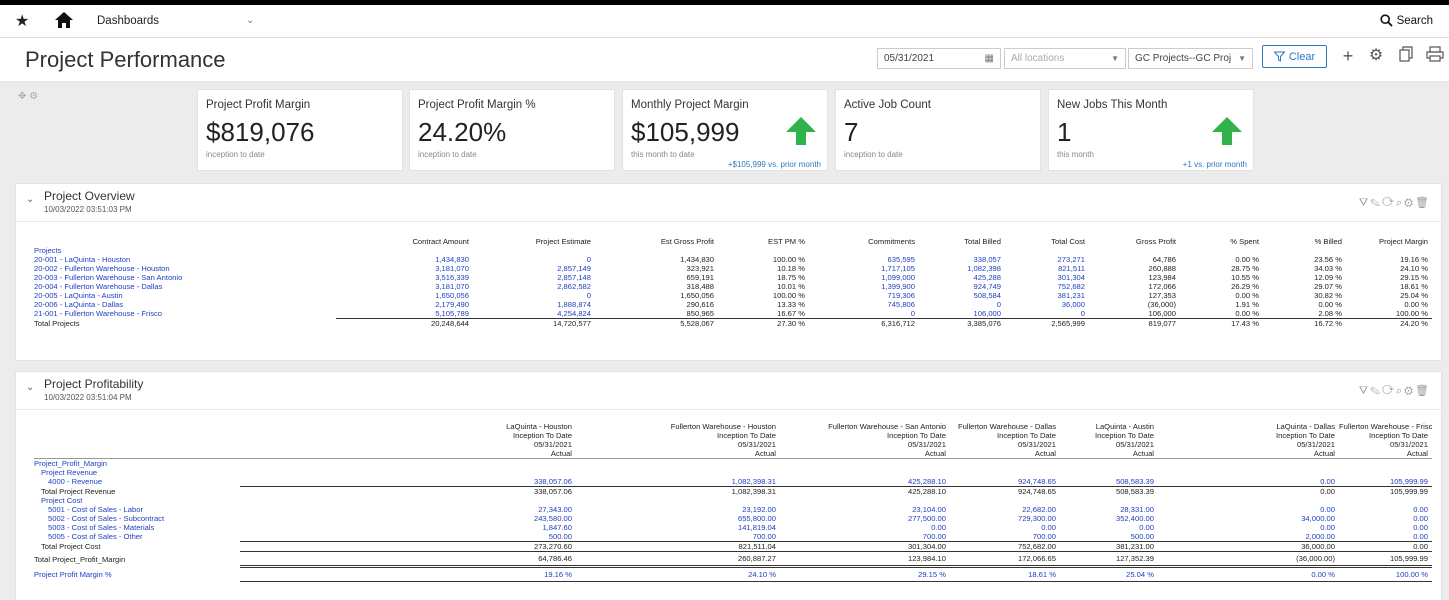 The width and height of the screenshot is (1449, 600). What do you see at coordinates (962, 314) in the screenshot?
I see `cell-value: 106,000` at bounding box center [962, 314].